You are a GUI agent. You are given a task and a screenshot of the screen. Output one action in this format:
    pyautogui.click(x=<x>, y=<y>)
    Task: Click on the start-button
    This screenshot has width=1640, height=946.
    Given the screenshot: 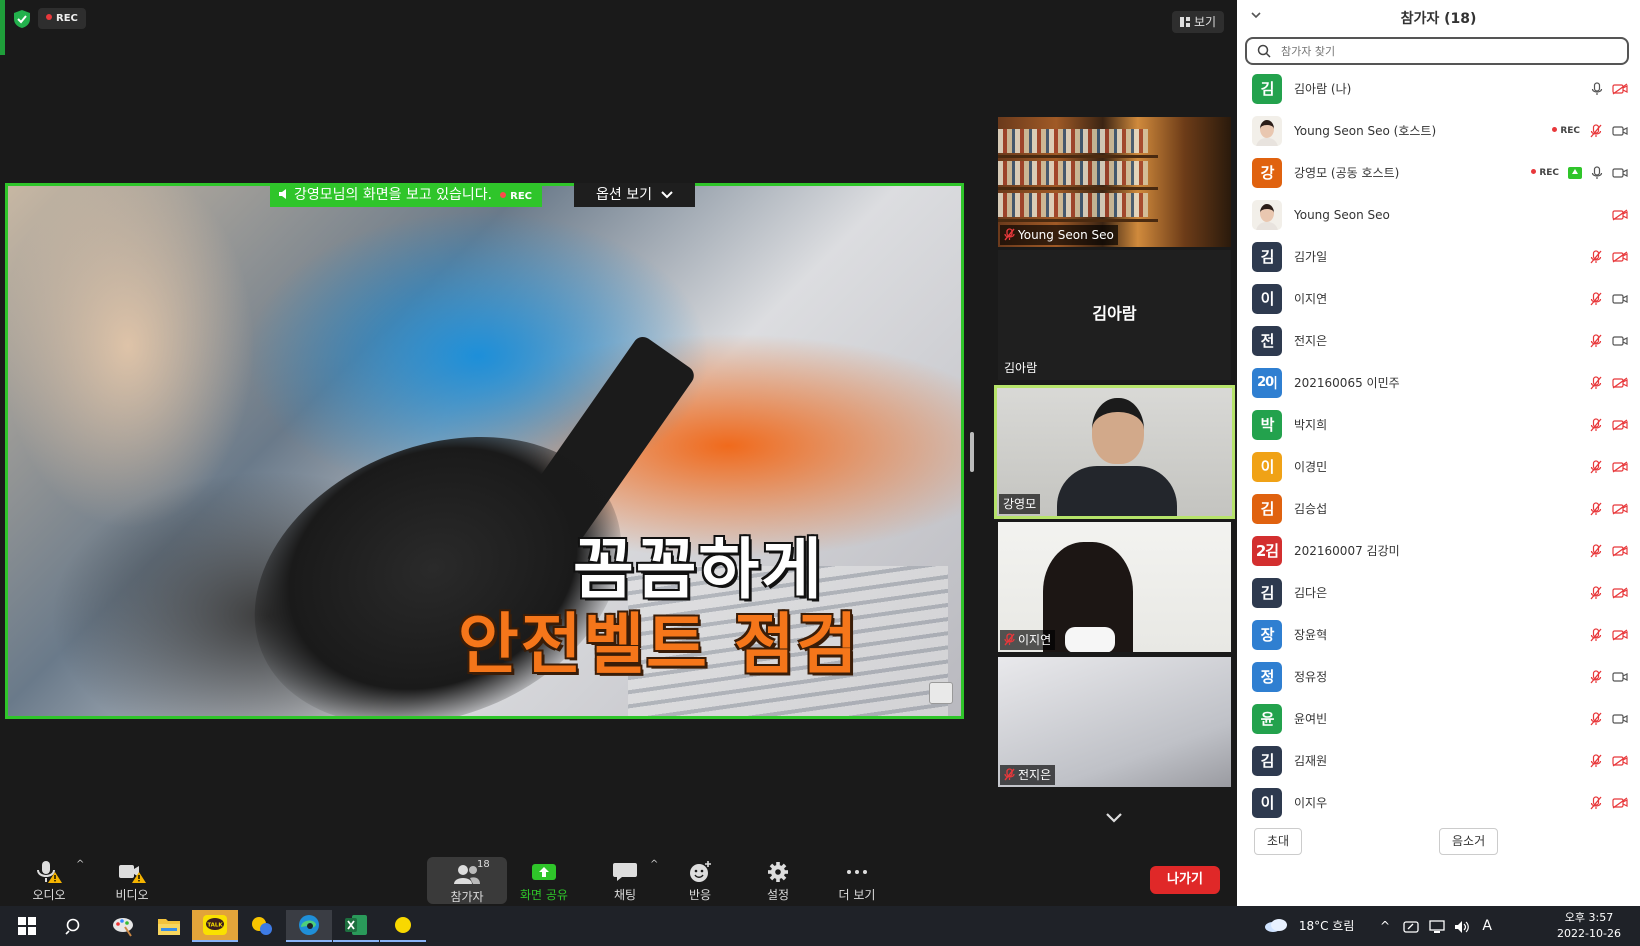 What is the action you would take?
    pyautogui.click(x=27, y=926)
    